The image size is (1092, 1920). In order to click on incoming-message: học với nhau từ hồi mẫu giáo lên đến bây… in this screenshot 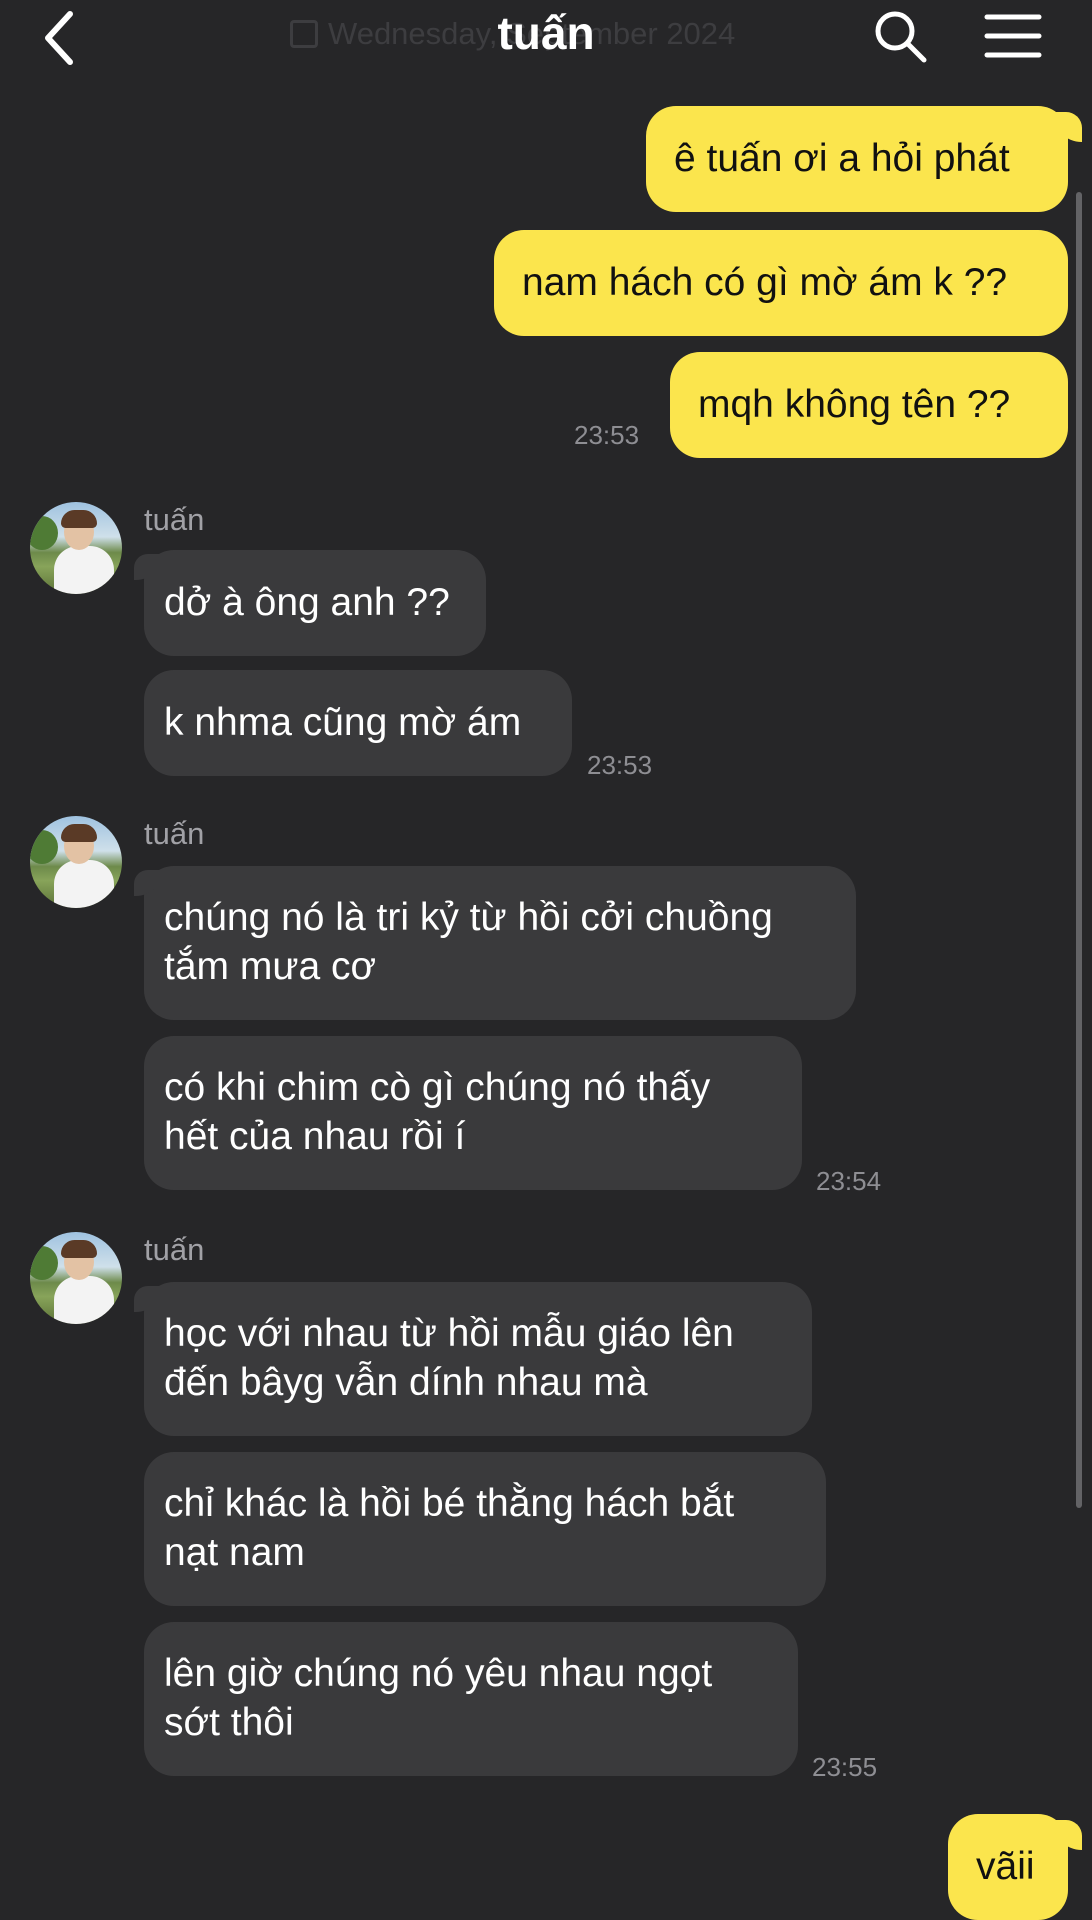, I will do `click(473, 1359)`.